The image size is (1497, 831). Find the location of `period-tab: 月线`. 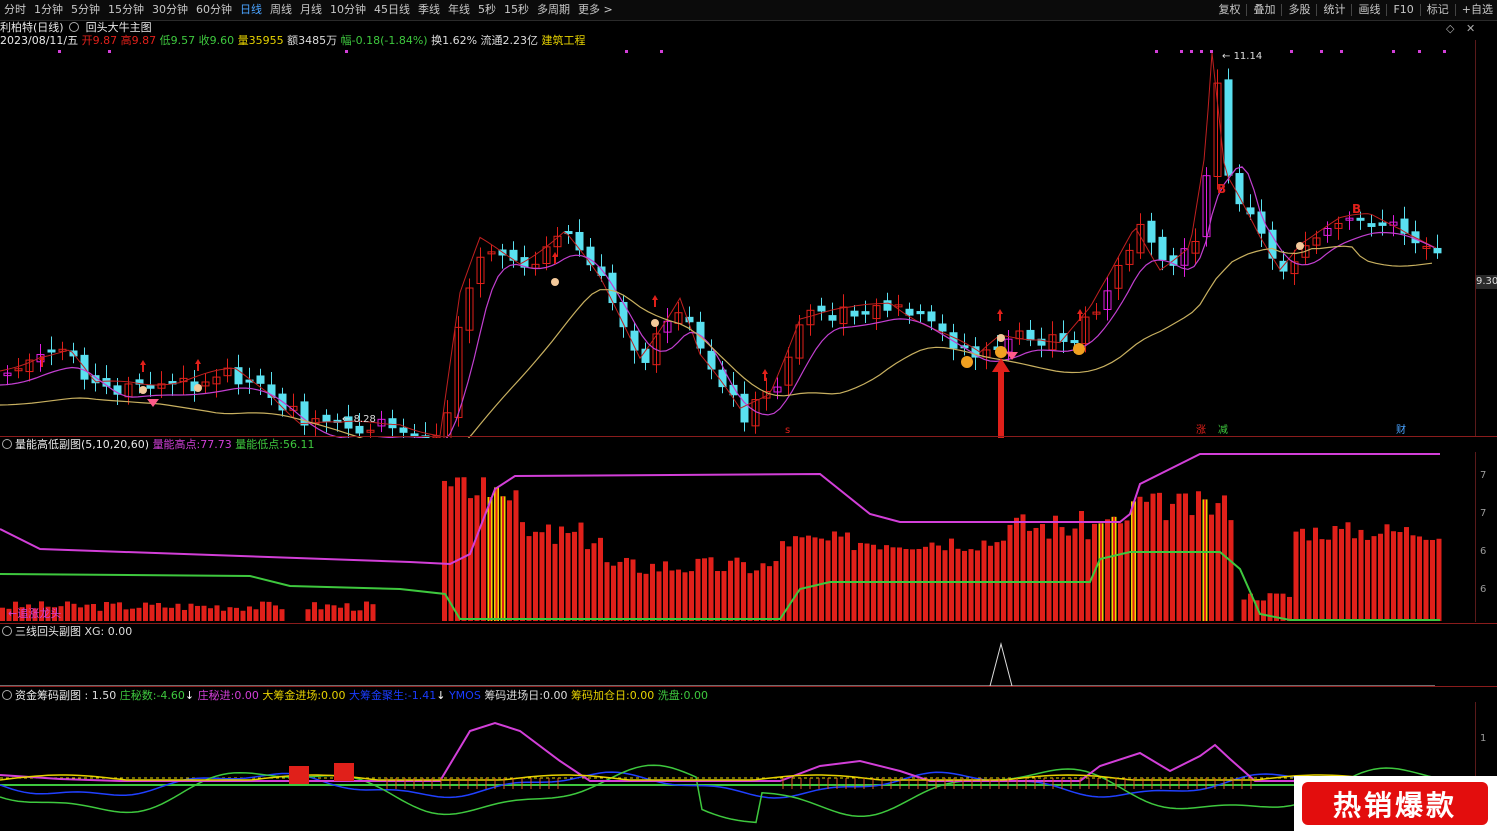

period-tab: 月线 is located at coordinates (311, 10).